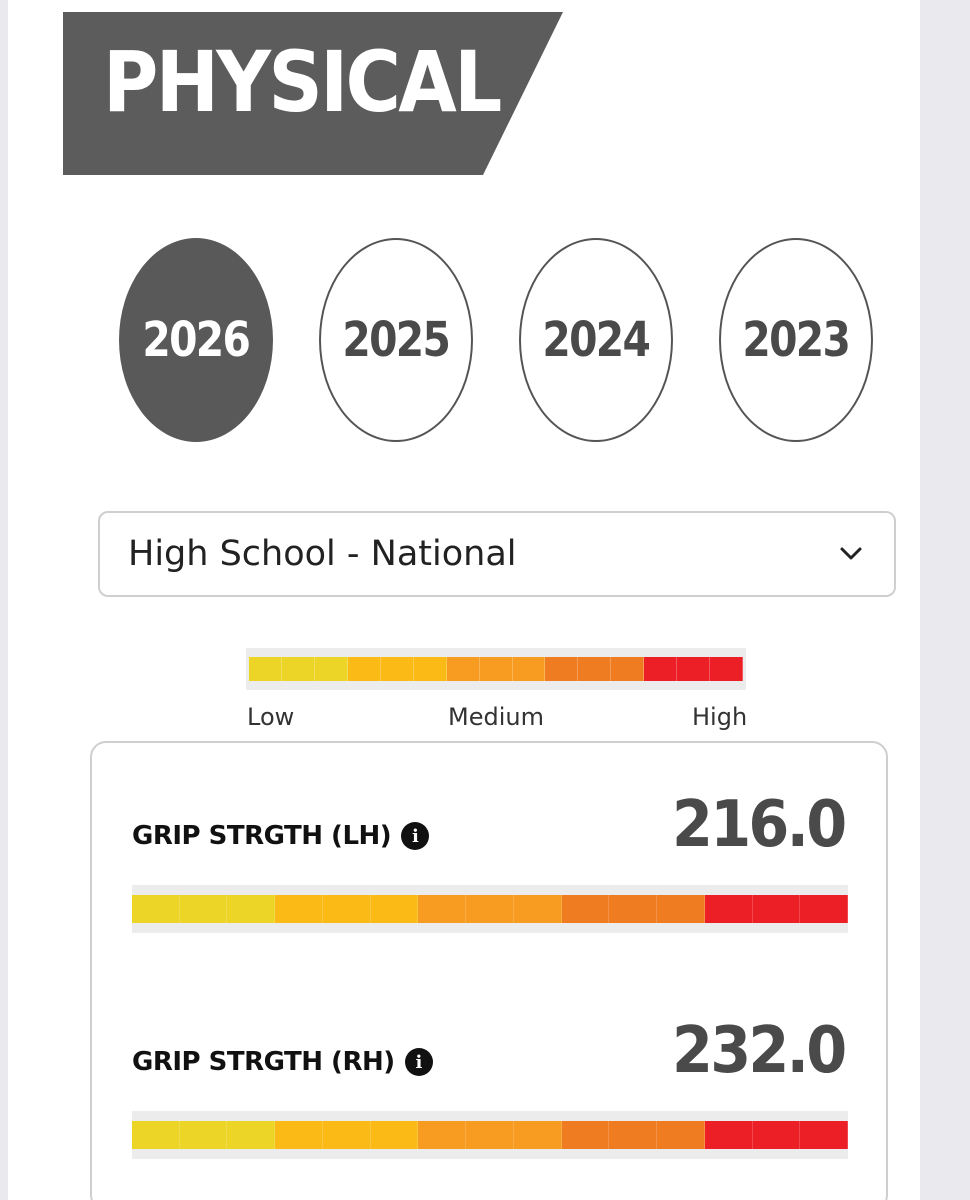 Image resolution: width=970 pixels, height=1200 pixels. Describe the element at coordinates (263, 1062) in the screenshot. I see `metric-label: GRIP STRGTH (RH)` at that location.